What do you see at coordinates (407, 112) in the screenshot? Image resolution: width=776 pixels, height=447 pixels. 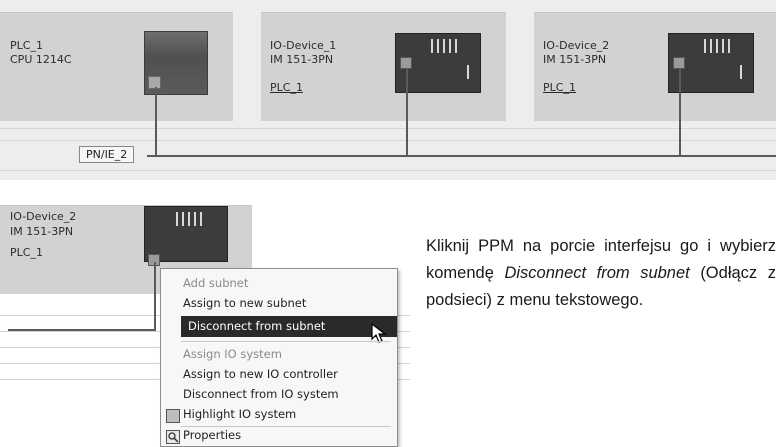 I see `subnet-drop-io1` at bounding box center [407, 112].